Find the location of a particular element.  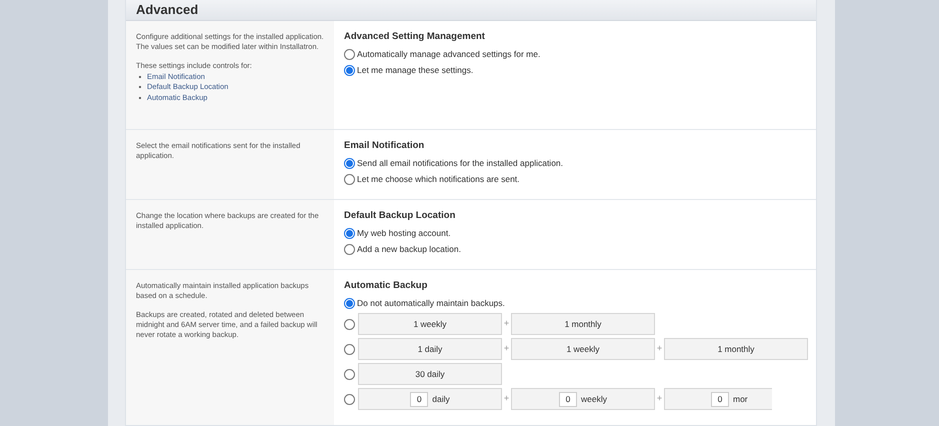

section-heading: Email Notification is located at coordinates (385, 145).